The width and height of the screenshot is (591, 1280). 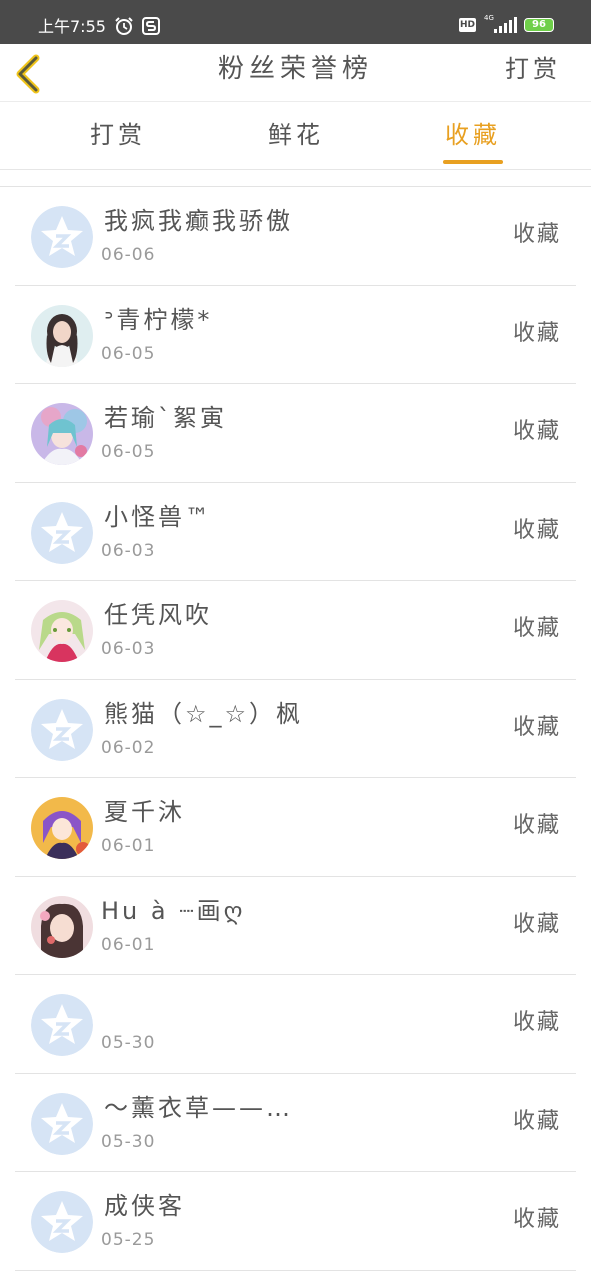 I want to click on user-name: Hu à ┈画ღ, so click(x=173, y=910).